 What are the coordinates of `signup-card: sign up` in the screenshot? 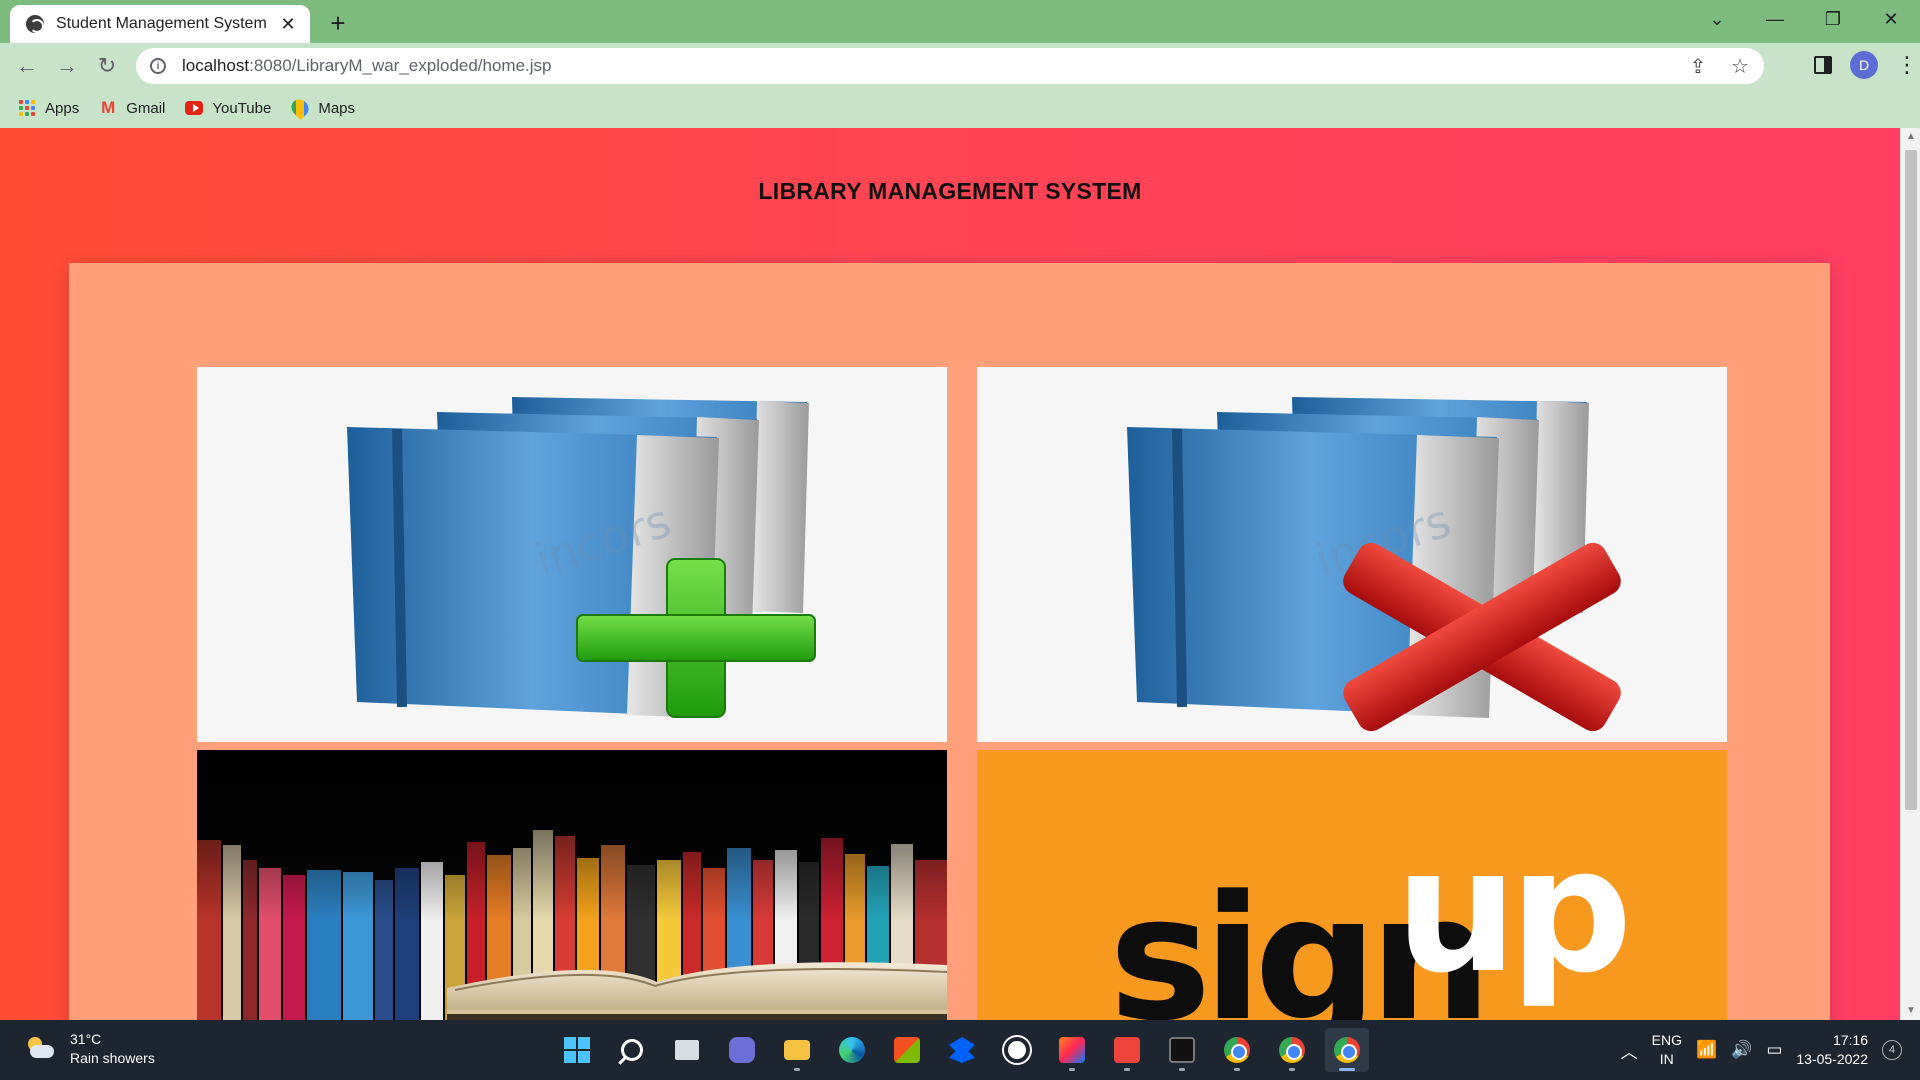 It's located at (1352, 885).